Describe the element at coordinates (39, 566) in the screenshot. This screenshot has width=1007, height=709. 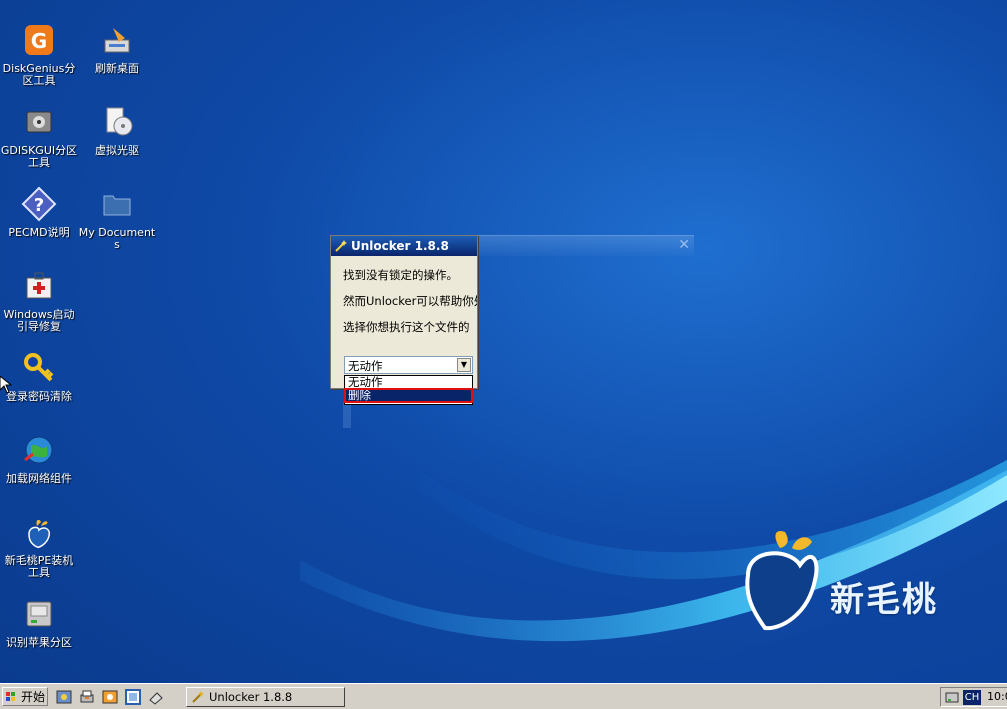
I see `icon-label: 新毛桃PE装机工具` at that location.